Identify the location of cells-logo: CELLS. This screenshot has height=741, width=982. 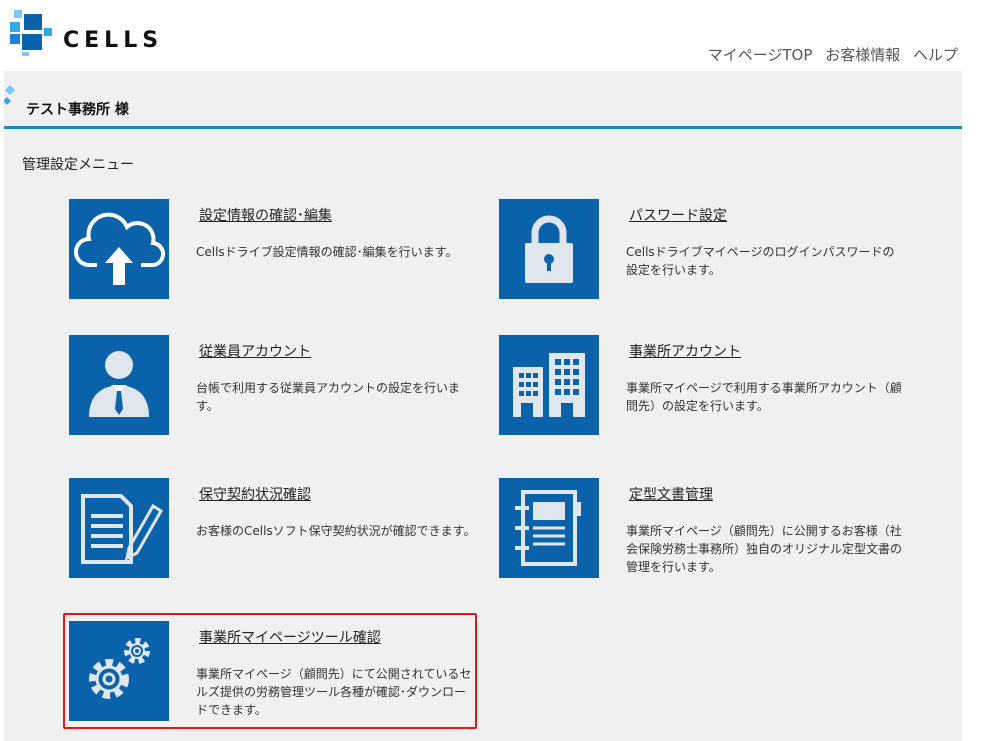
(93, 33).